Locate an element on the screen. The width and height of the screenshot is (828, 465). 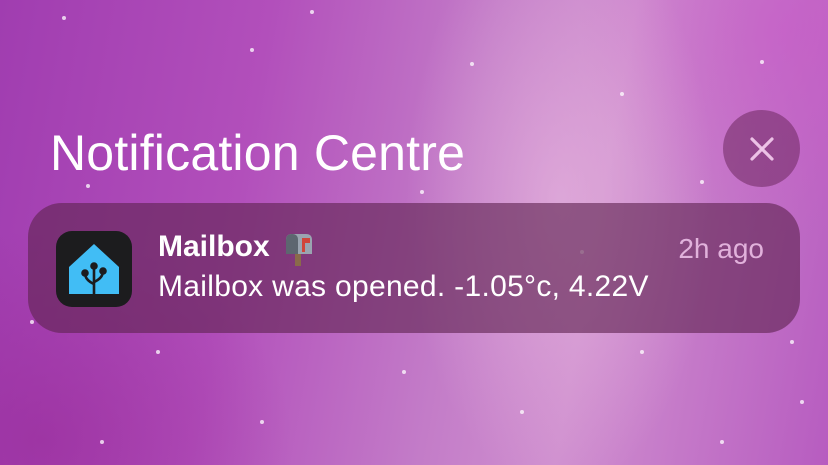
notification-timestamp: 2h ago is located at coordinates (721, 248).